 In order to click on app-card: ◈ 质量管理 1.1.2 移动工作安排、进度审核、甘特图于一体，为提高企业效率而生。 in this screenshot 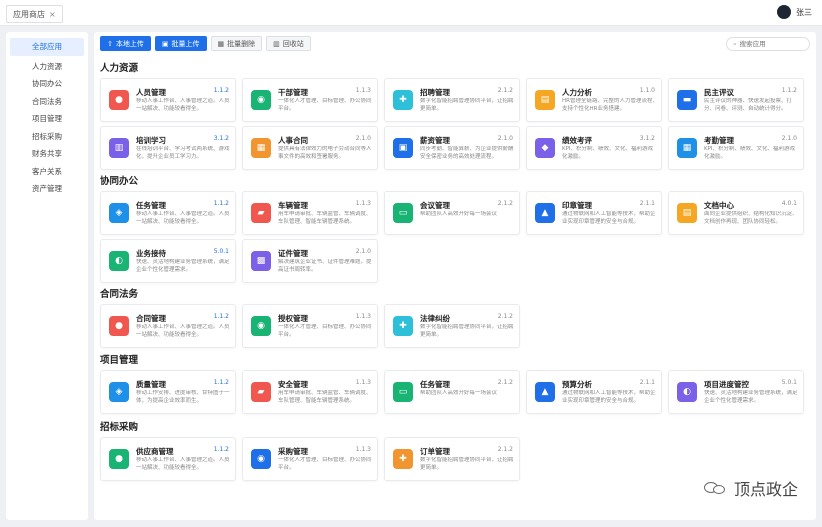, I will do `click(168, 392)`.